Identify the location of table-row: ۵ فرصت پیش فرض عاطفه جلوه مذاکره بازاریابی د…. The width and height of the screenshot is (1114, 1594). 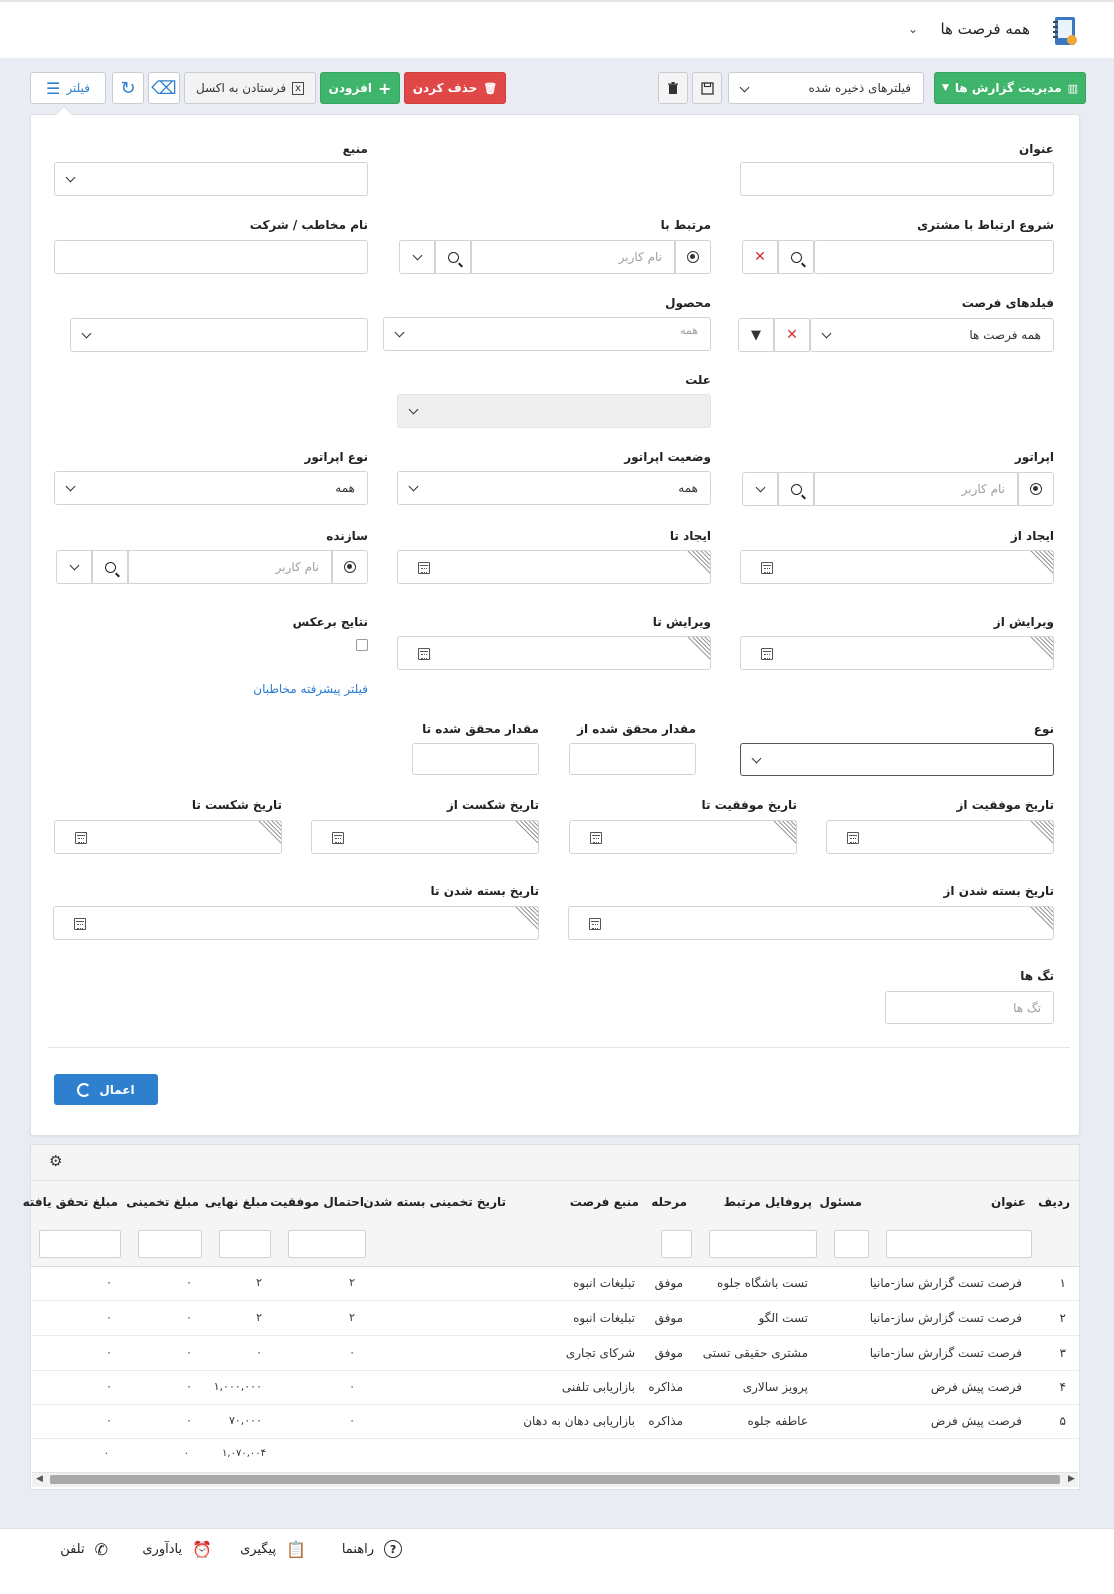
(555, 1422).